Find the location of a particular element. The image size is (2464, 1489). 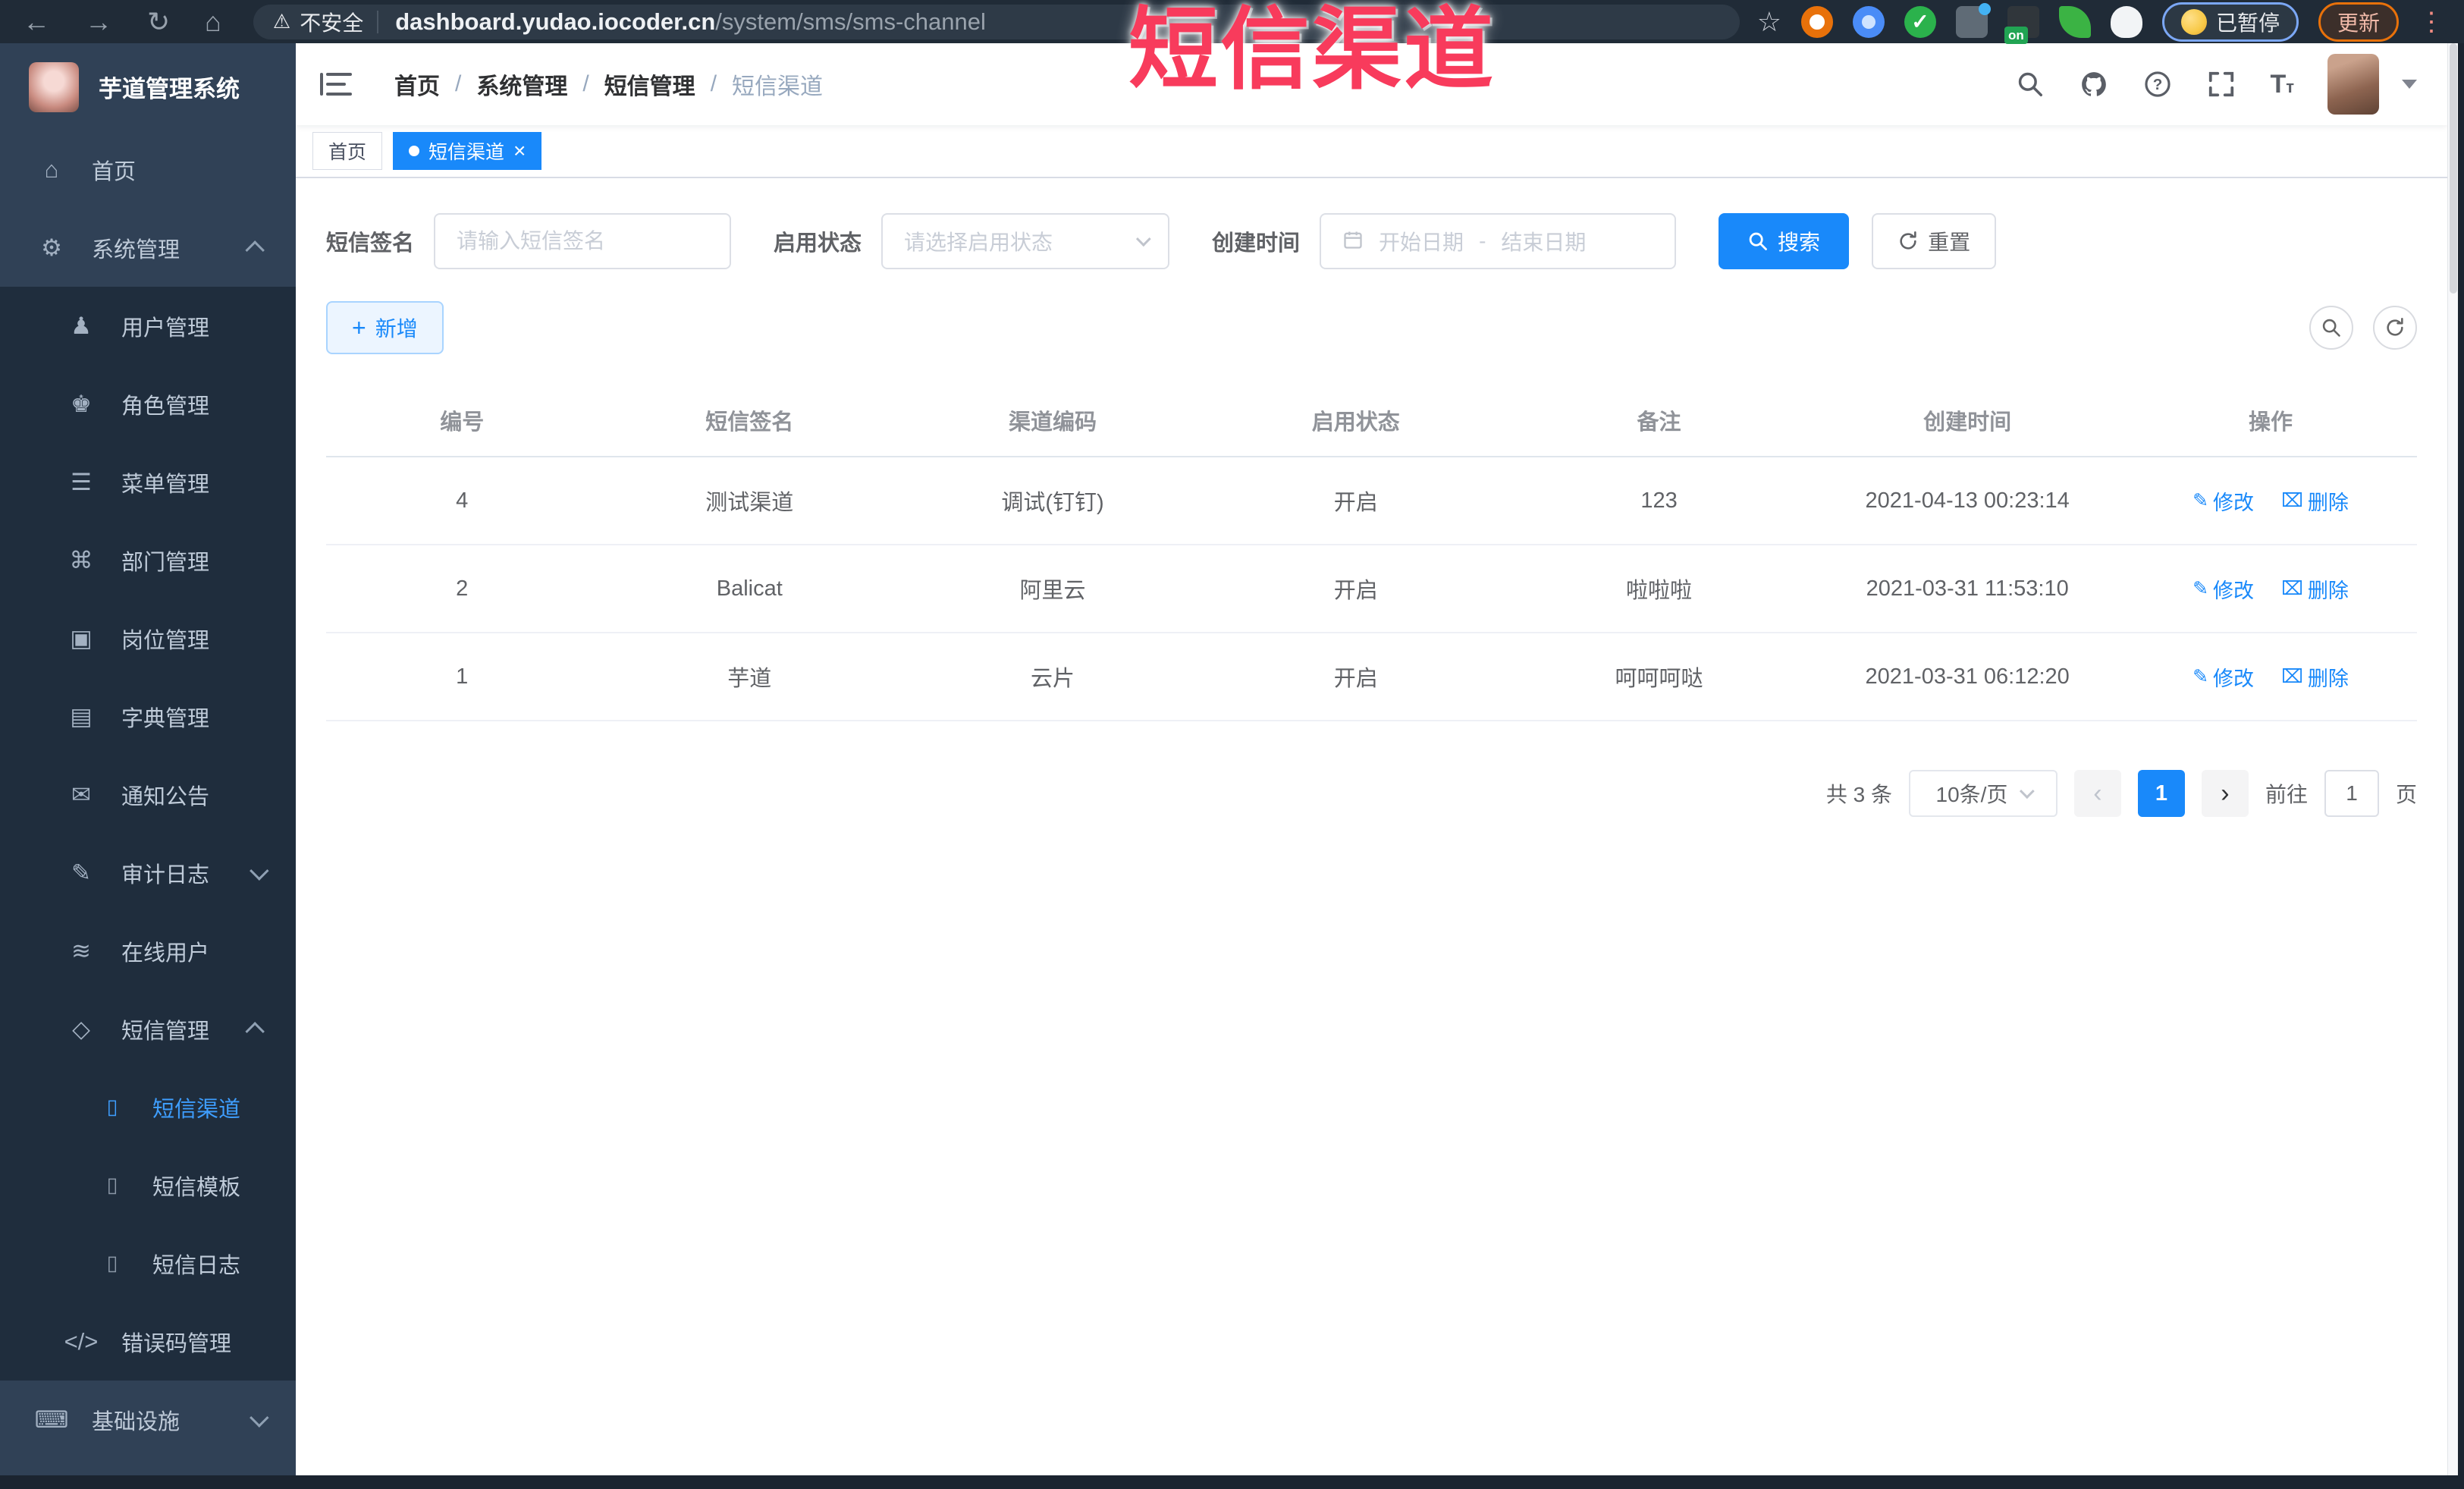

toggle-search-button is located at coordinates (2331, 328).